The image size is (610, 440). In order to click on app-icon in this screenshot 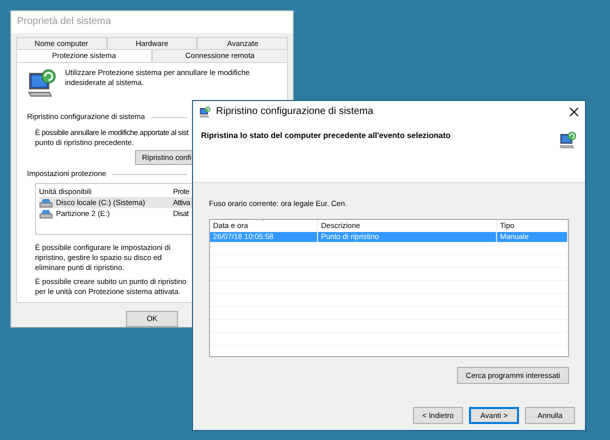, I will do `click(205, 112)`.